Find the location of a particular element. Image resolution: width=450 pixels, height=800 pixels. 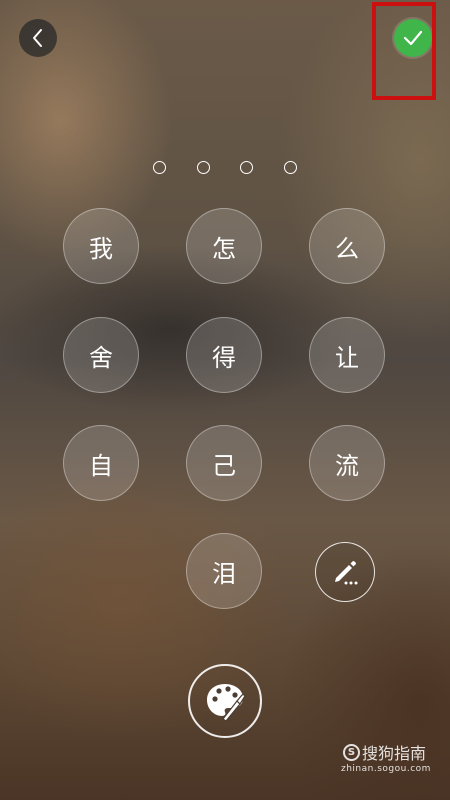

keypad-key: 让 is located at coordinates (347, 355).